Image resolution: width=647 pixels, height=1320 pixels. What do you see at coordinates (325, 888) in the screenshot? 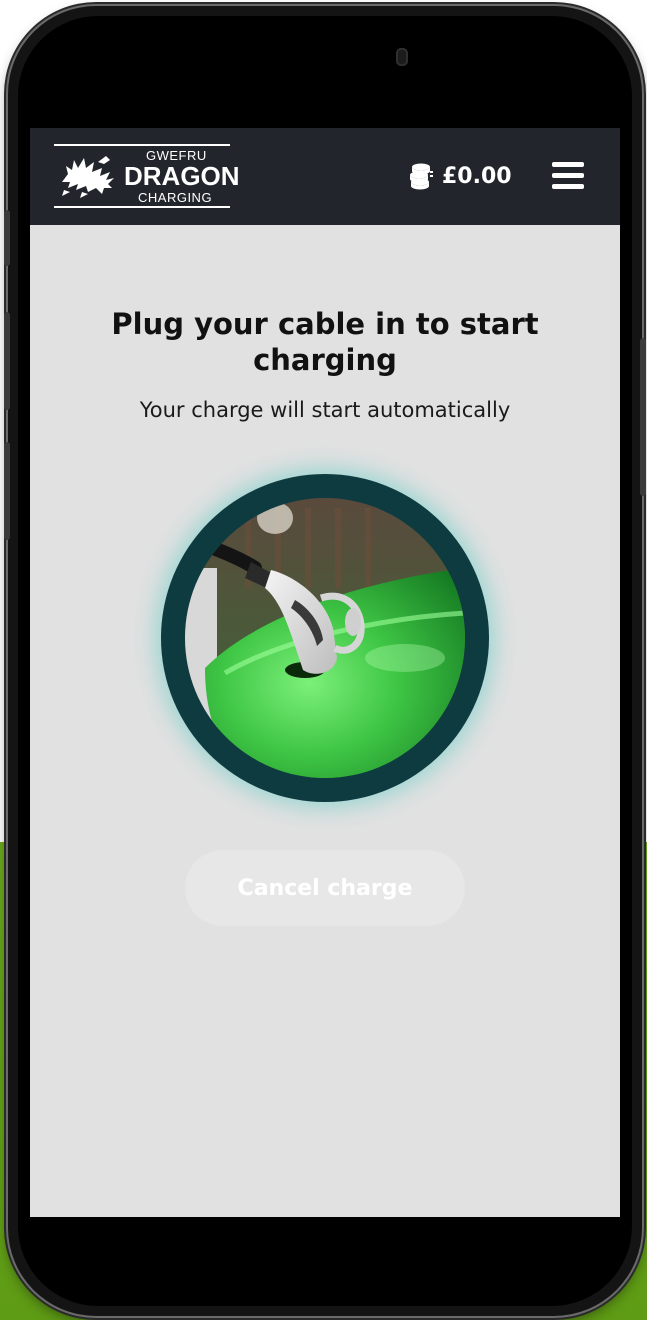
I see `cancel-charge-button: Cancel charge` at bounding box center [325, 888].